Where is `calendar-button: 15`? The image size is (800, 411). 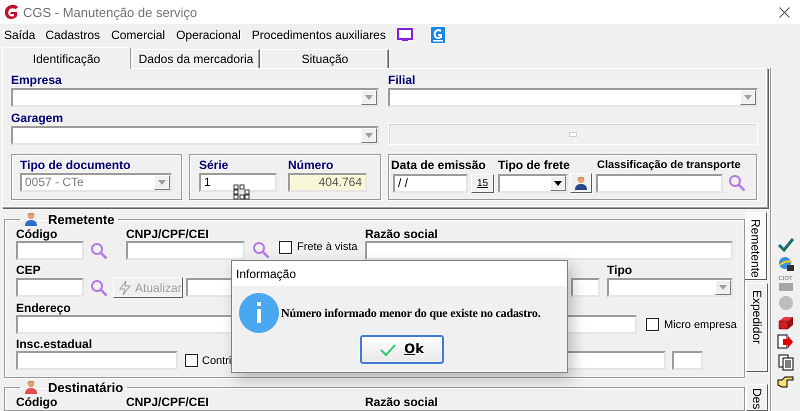
calendar-button: 15 is located at coordinates (482, 183).